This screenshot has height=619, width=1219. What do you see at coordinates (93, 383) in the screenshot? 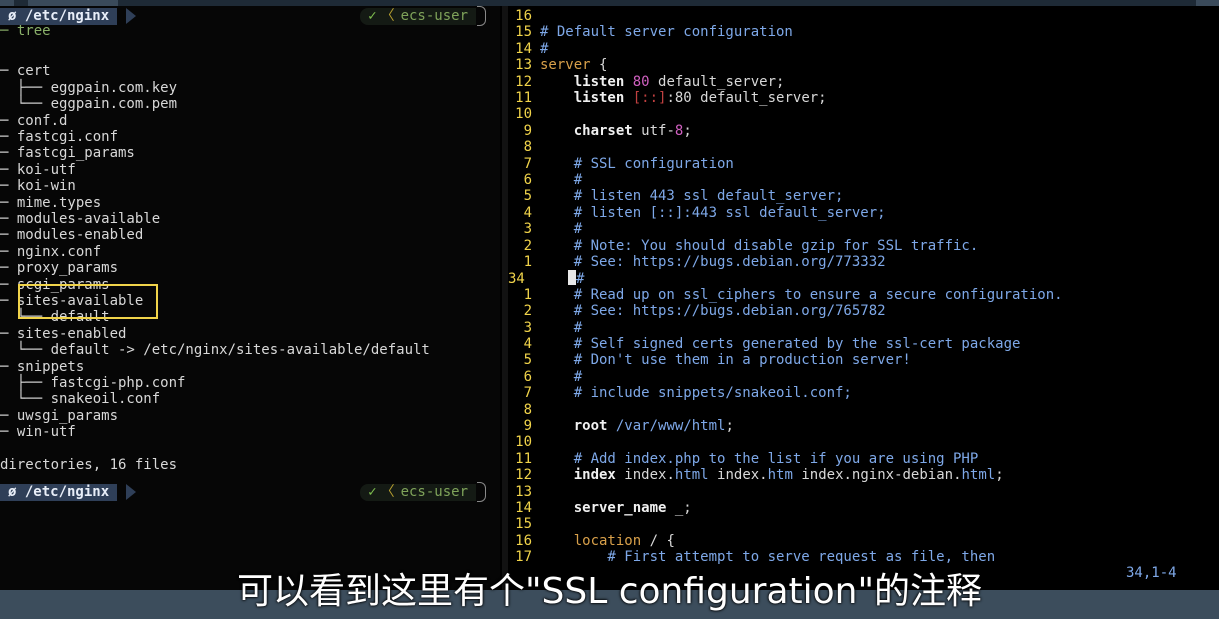
I see `tree-line: ├── fastcgi-php.conf` at bounding box center [93, 383].